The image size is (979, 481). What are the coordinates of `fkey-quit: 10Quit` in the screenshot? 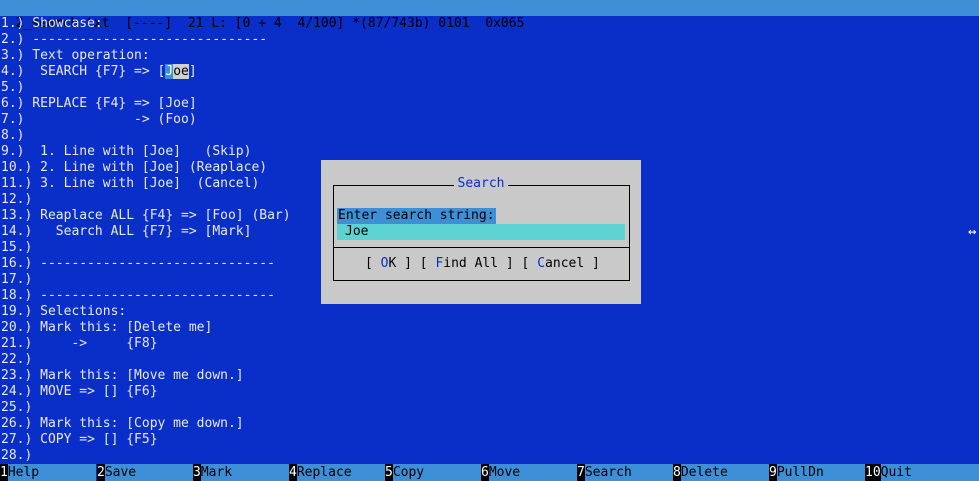 It's located at (922, 472).